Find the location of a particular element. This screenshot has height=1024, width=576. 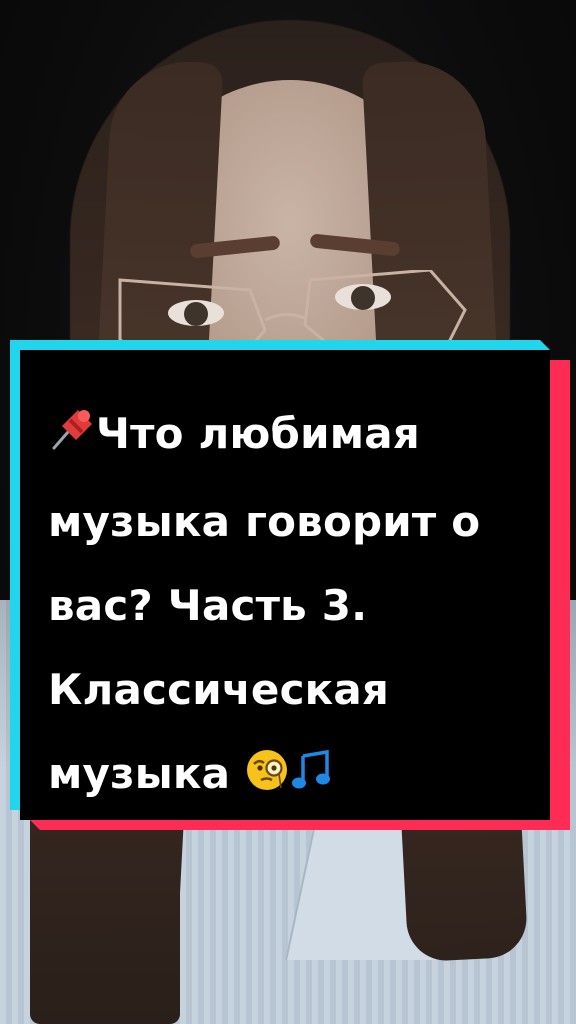

caption-line-5: музыка is located at coordinates (289, 776).